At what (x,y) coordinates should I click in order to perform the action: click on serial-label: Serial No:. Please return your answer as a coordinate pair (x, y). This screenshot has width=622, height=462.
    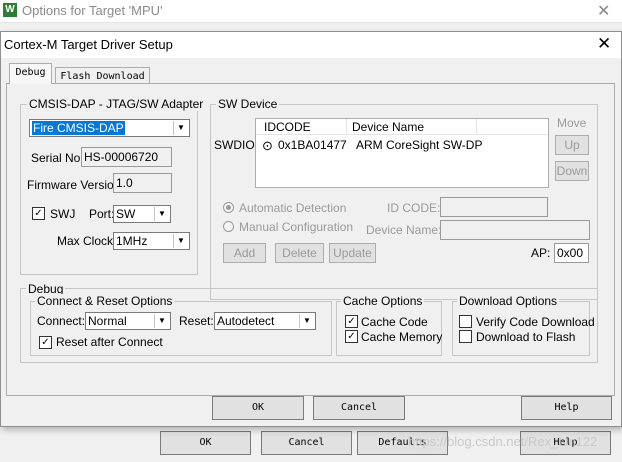
    Looking at the image, I should click on (57, 158).